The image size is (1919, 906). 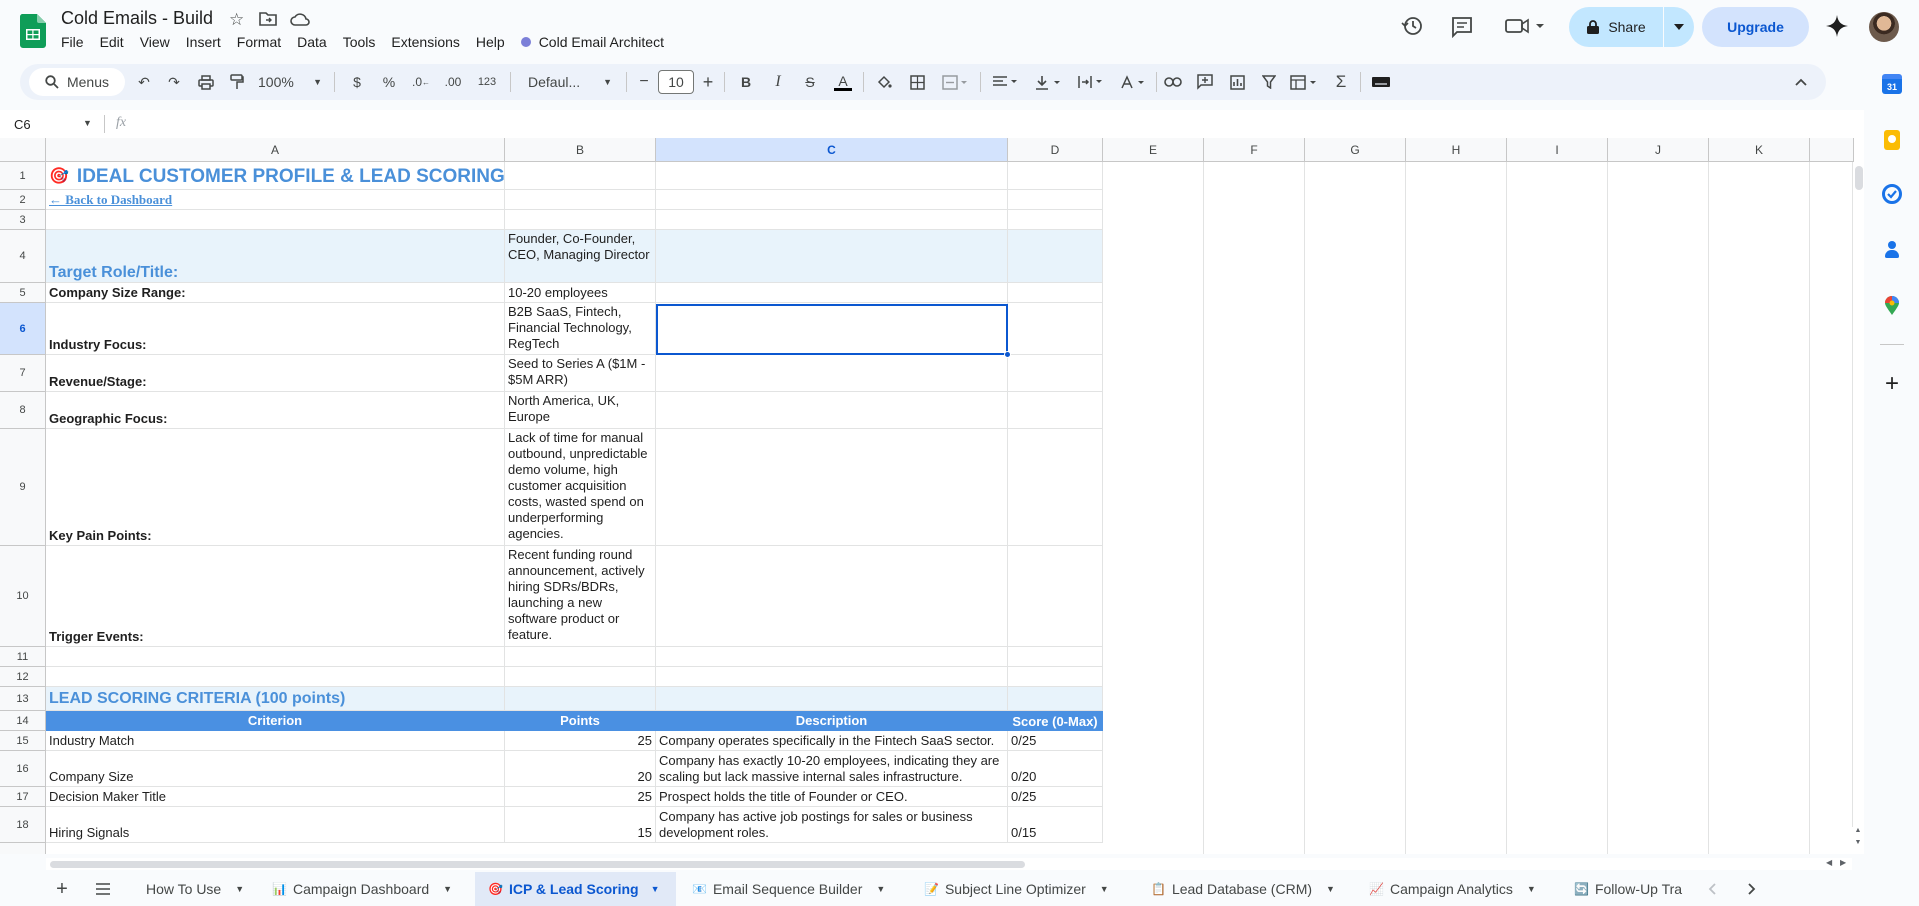 What do you see at coordinates (1055, 293) in the screenshot?
I see `cell-d5` at bounding box center [1055, 293].